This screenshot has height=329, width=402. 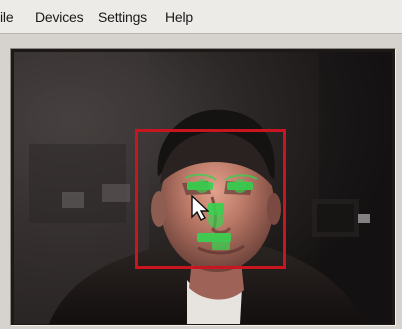 What do you see at coordinates (122, 17) in the screenshot?
I see `menu-settings: Settings` at bounding box center [122, 17].